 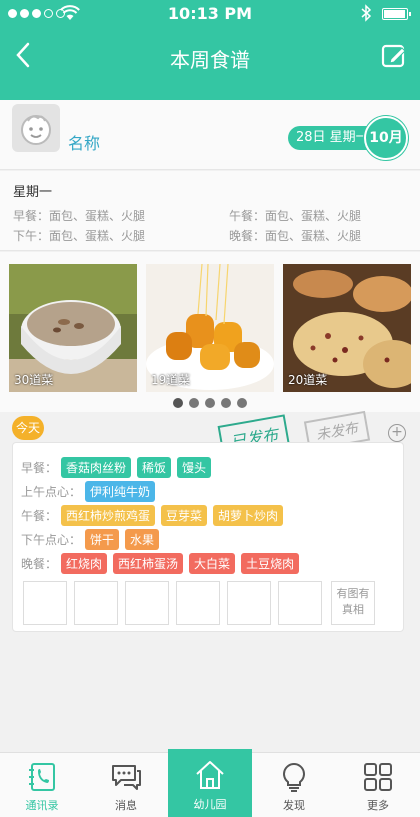 What do you see at coordinates (84, 143) in the screenshot?
I see `child-name: 名称` at bounding box center [84, 143].